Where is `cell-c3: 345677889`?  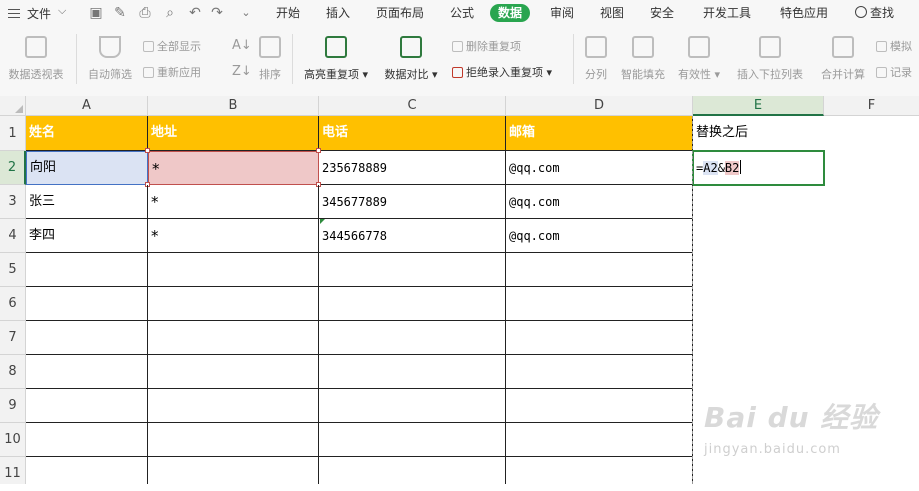
cell-c3: 345677889 is located at coordinates (412, 202).